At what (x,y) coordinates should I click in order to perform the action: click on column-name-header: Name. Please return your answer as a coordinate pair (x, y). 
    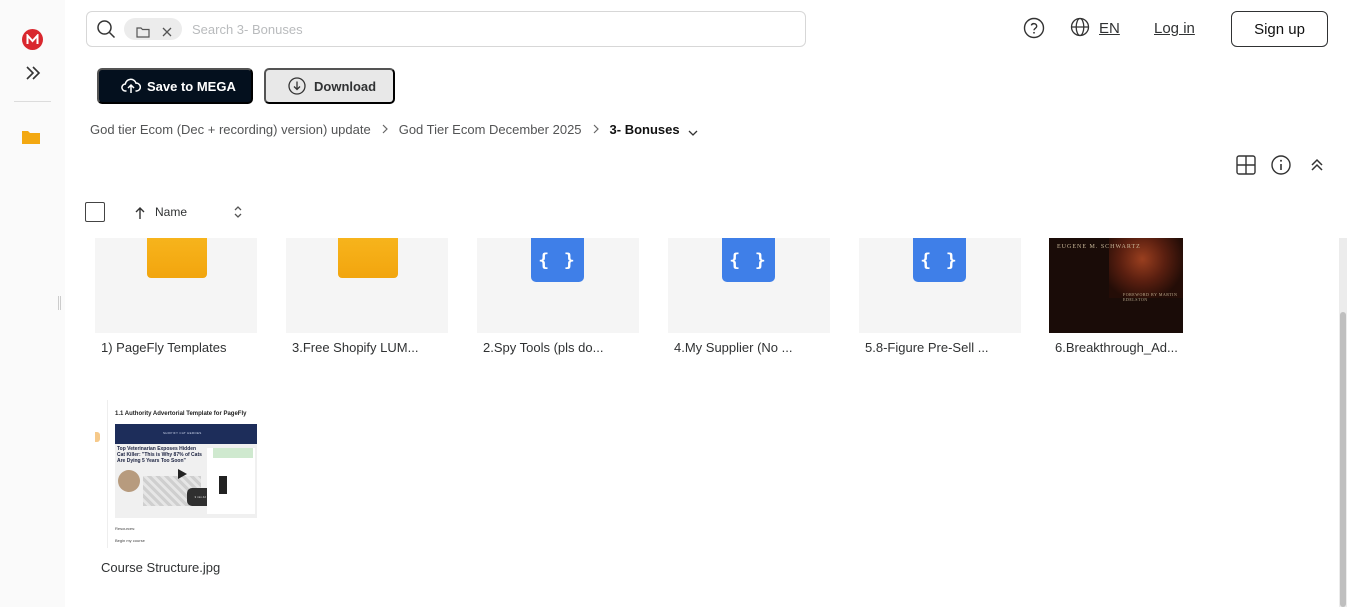
    Looking at the image, I should click on (171, 212).